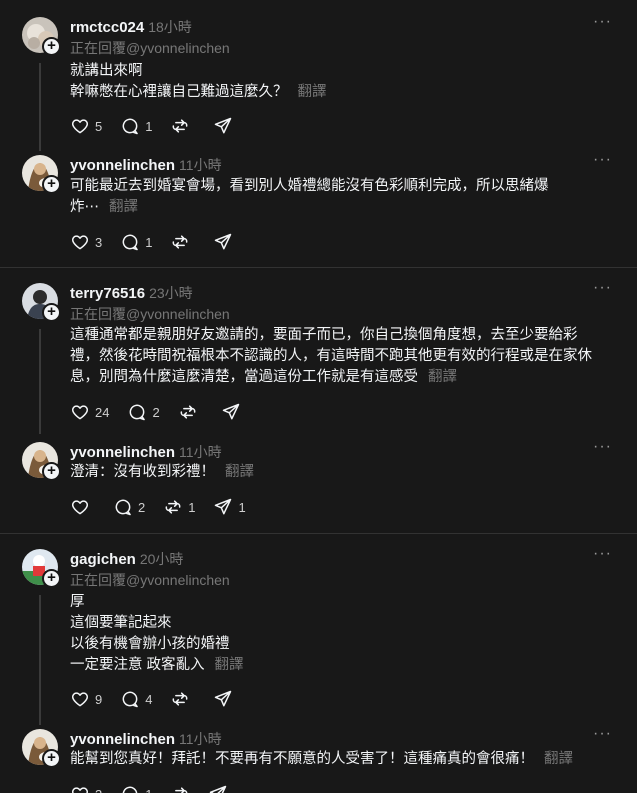 The image size is (637, 793). I want to click on post-text: 就講出來啊 幹嘛憋在心裡讓自己難過這麼久？ 翻譯, so click(340, 82).